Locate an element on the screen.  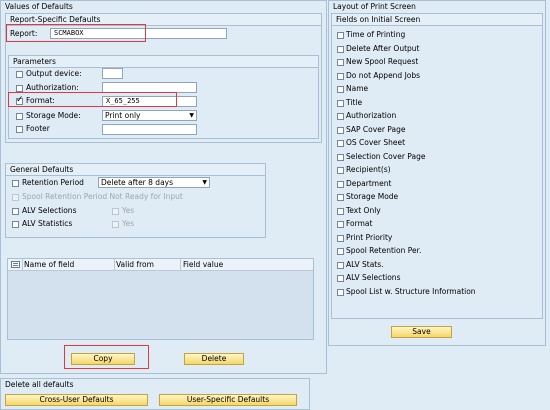
alv-selections-checkbox is located at coordinates (15, 211).